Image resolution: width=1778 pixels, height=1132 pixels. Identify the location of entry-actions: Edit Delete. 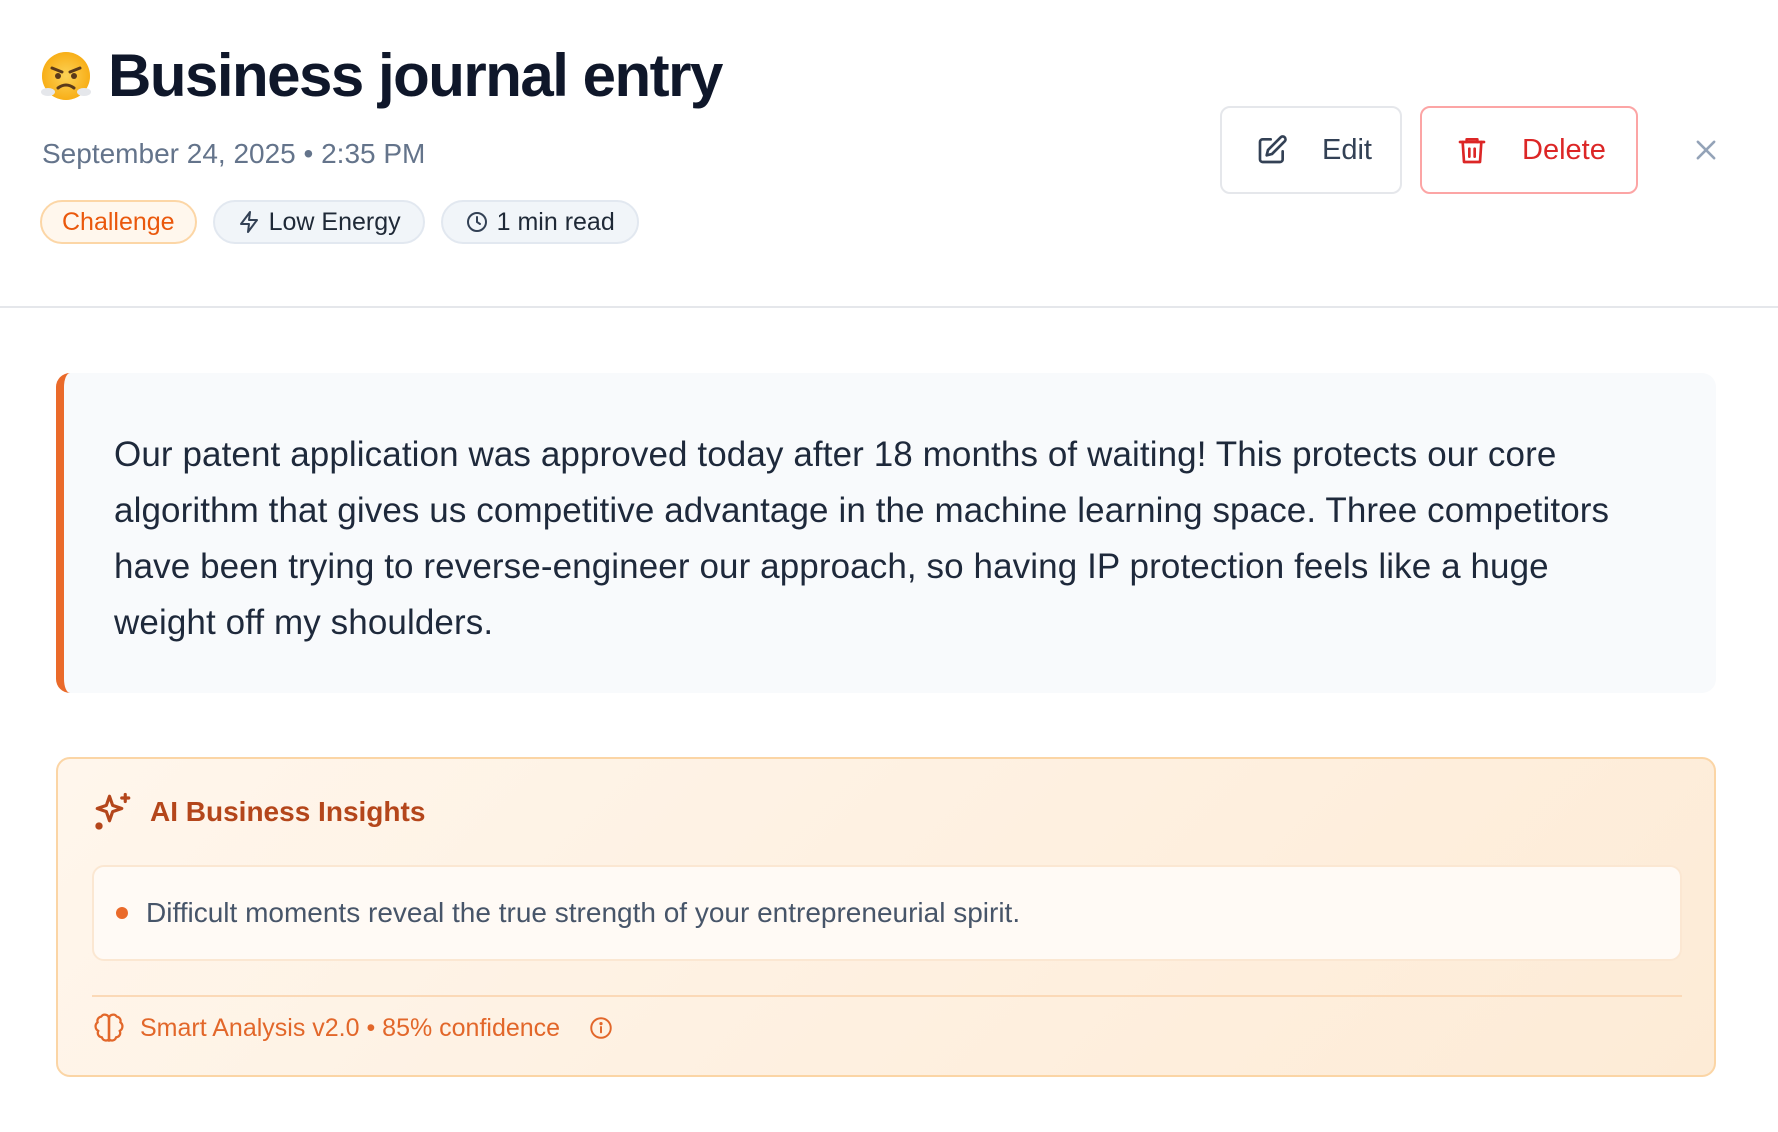
(1479, 150).